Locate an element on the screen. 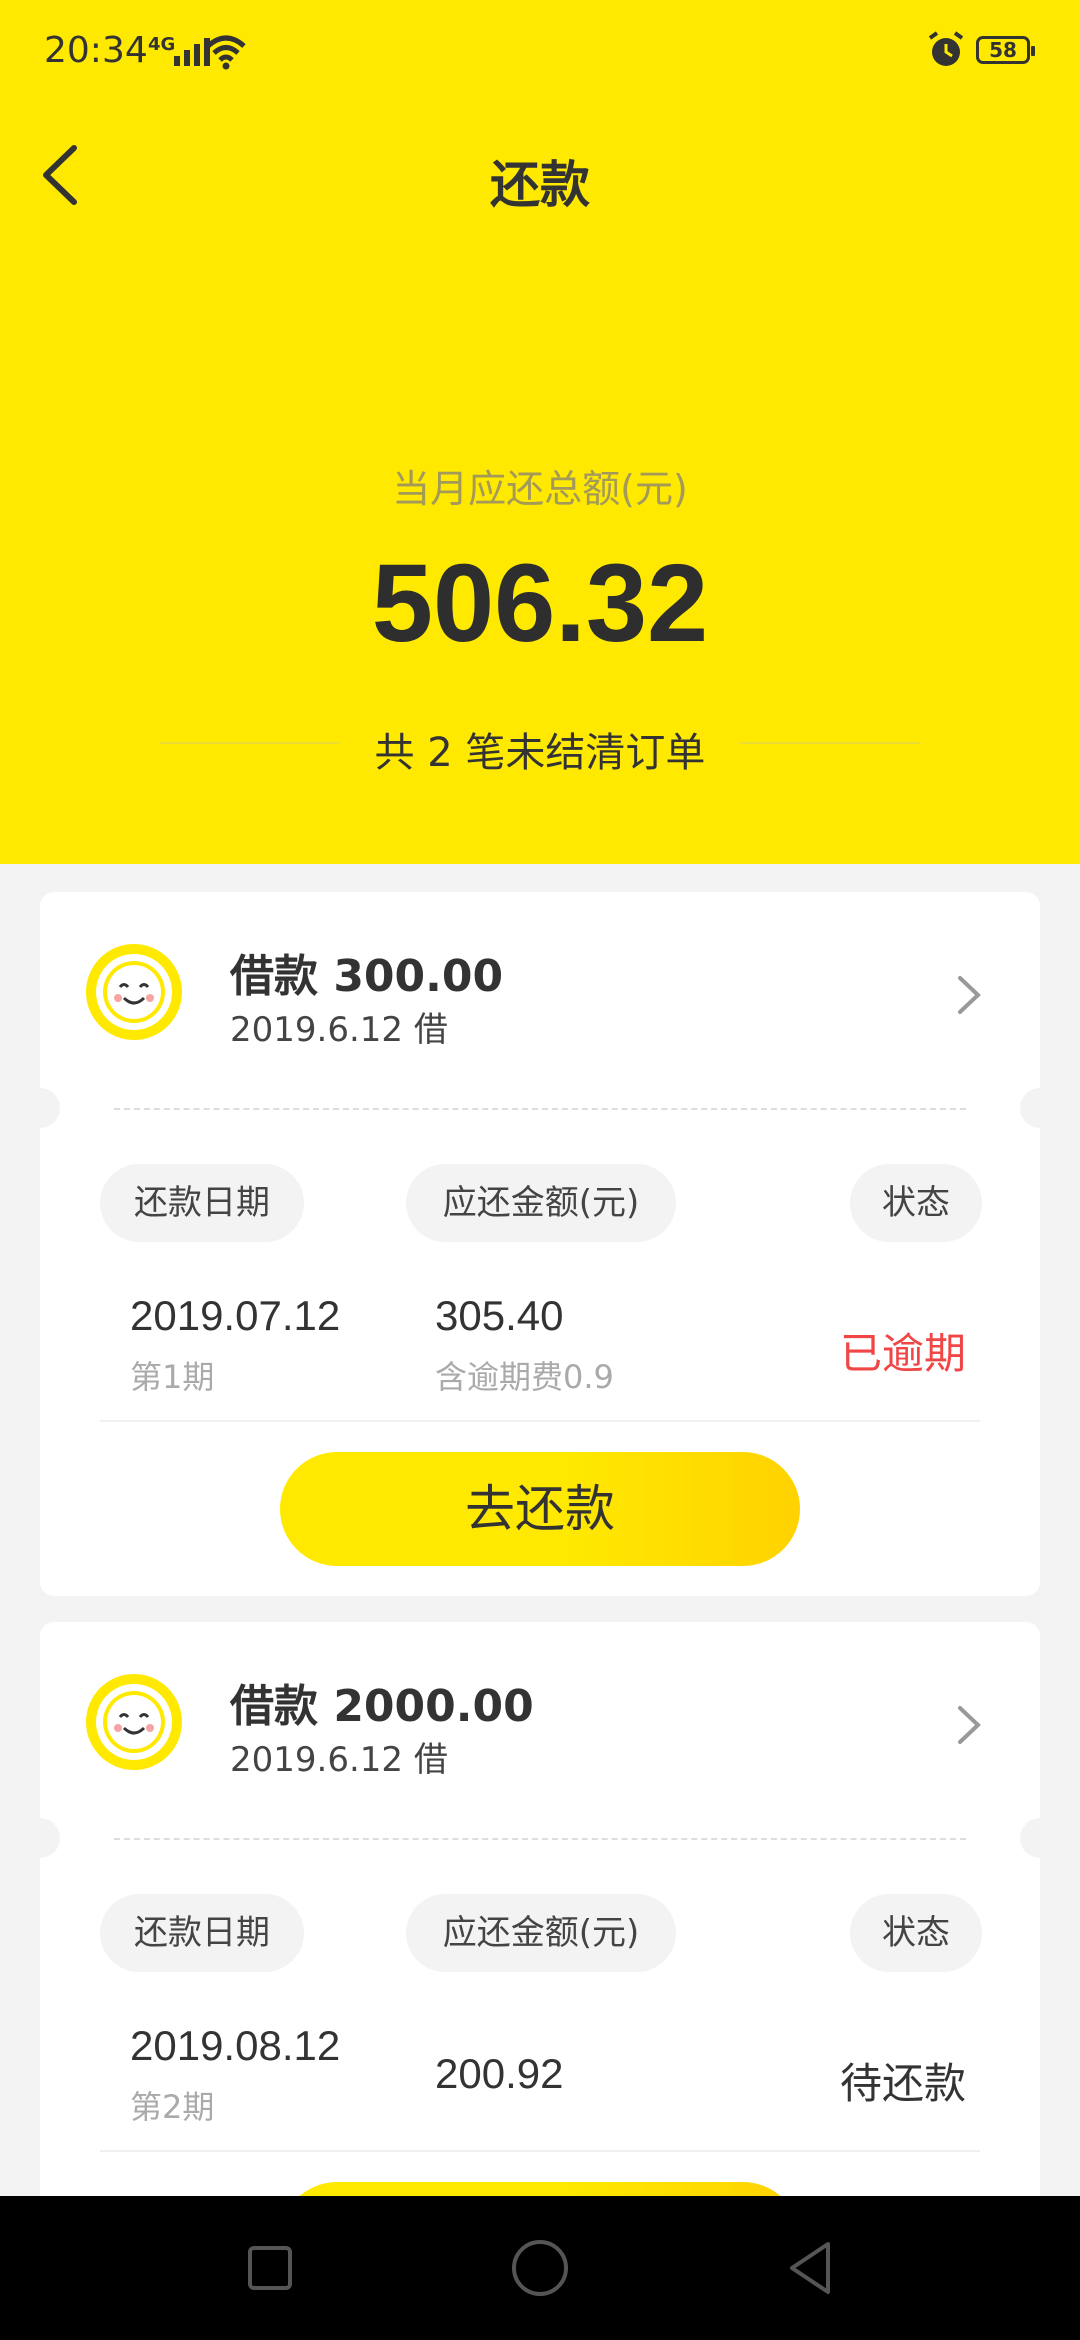 This screenshot has height=2340, width=1080. overdue-fee-note: 含逾期费0.9 is located at coordinates (524, 1377).